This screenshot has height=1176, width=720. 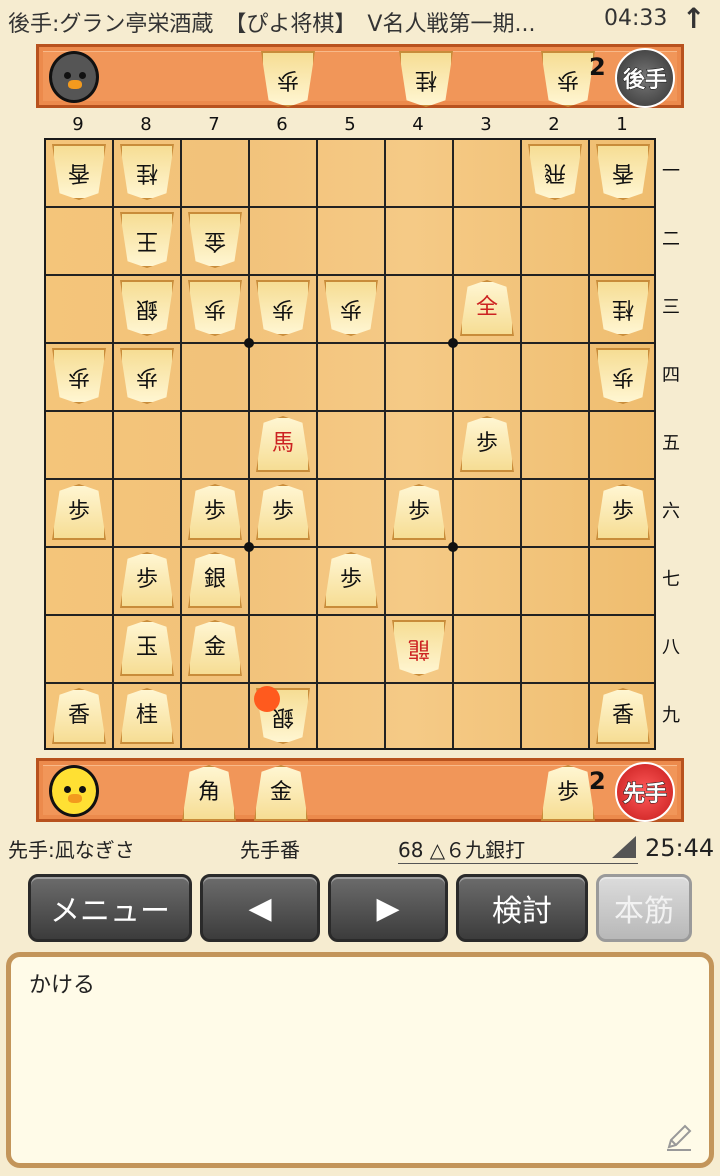 What do you see at coordinates (671, 511) in the screenshot?
I see `rank-label: 六` at bounding box center [671, 511].